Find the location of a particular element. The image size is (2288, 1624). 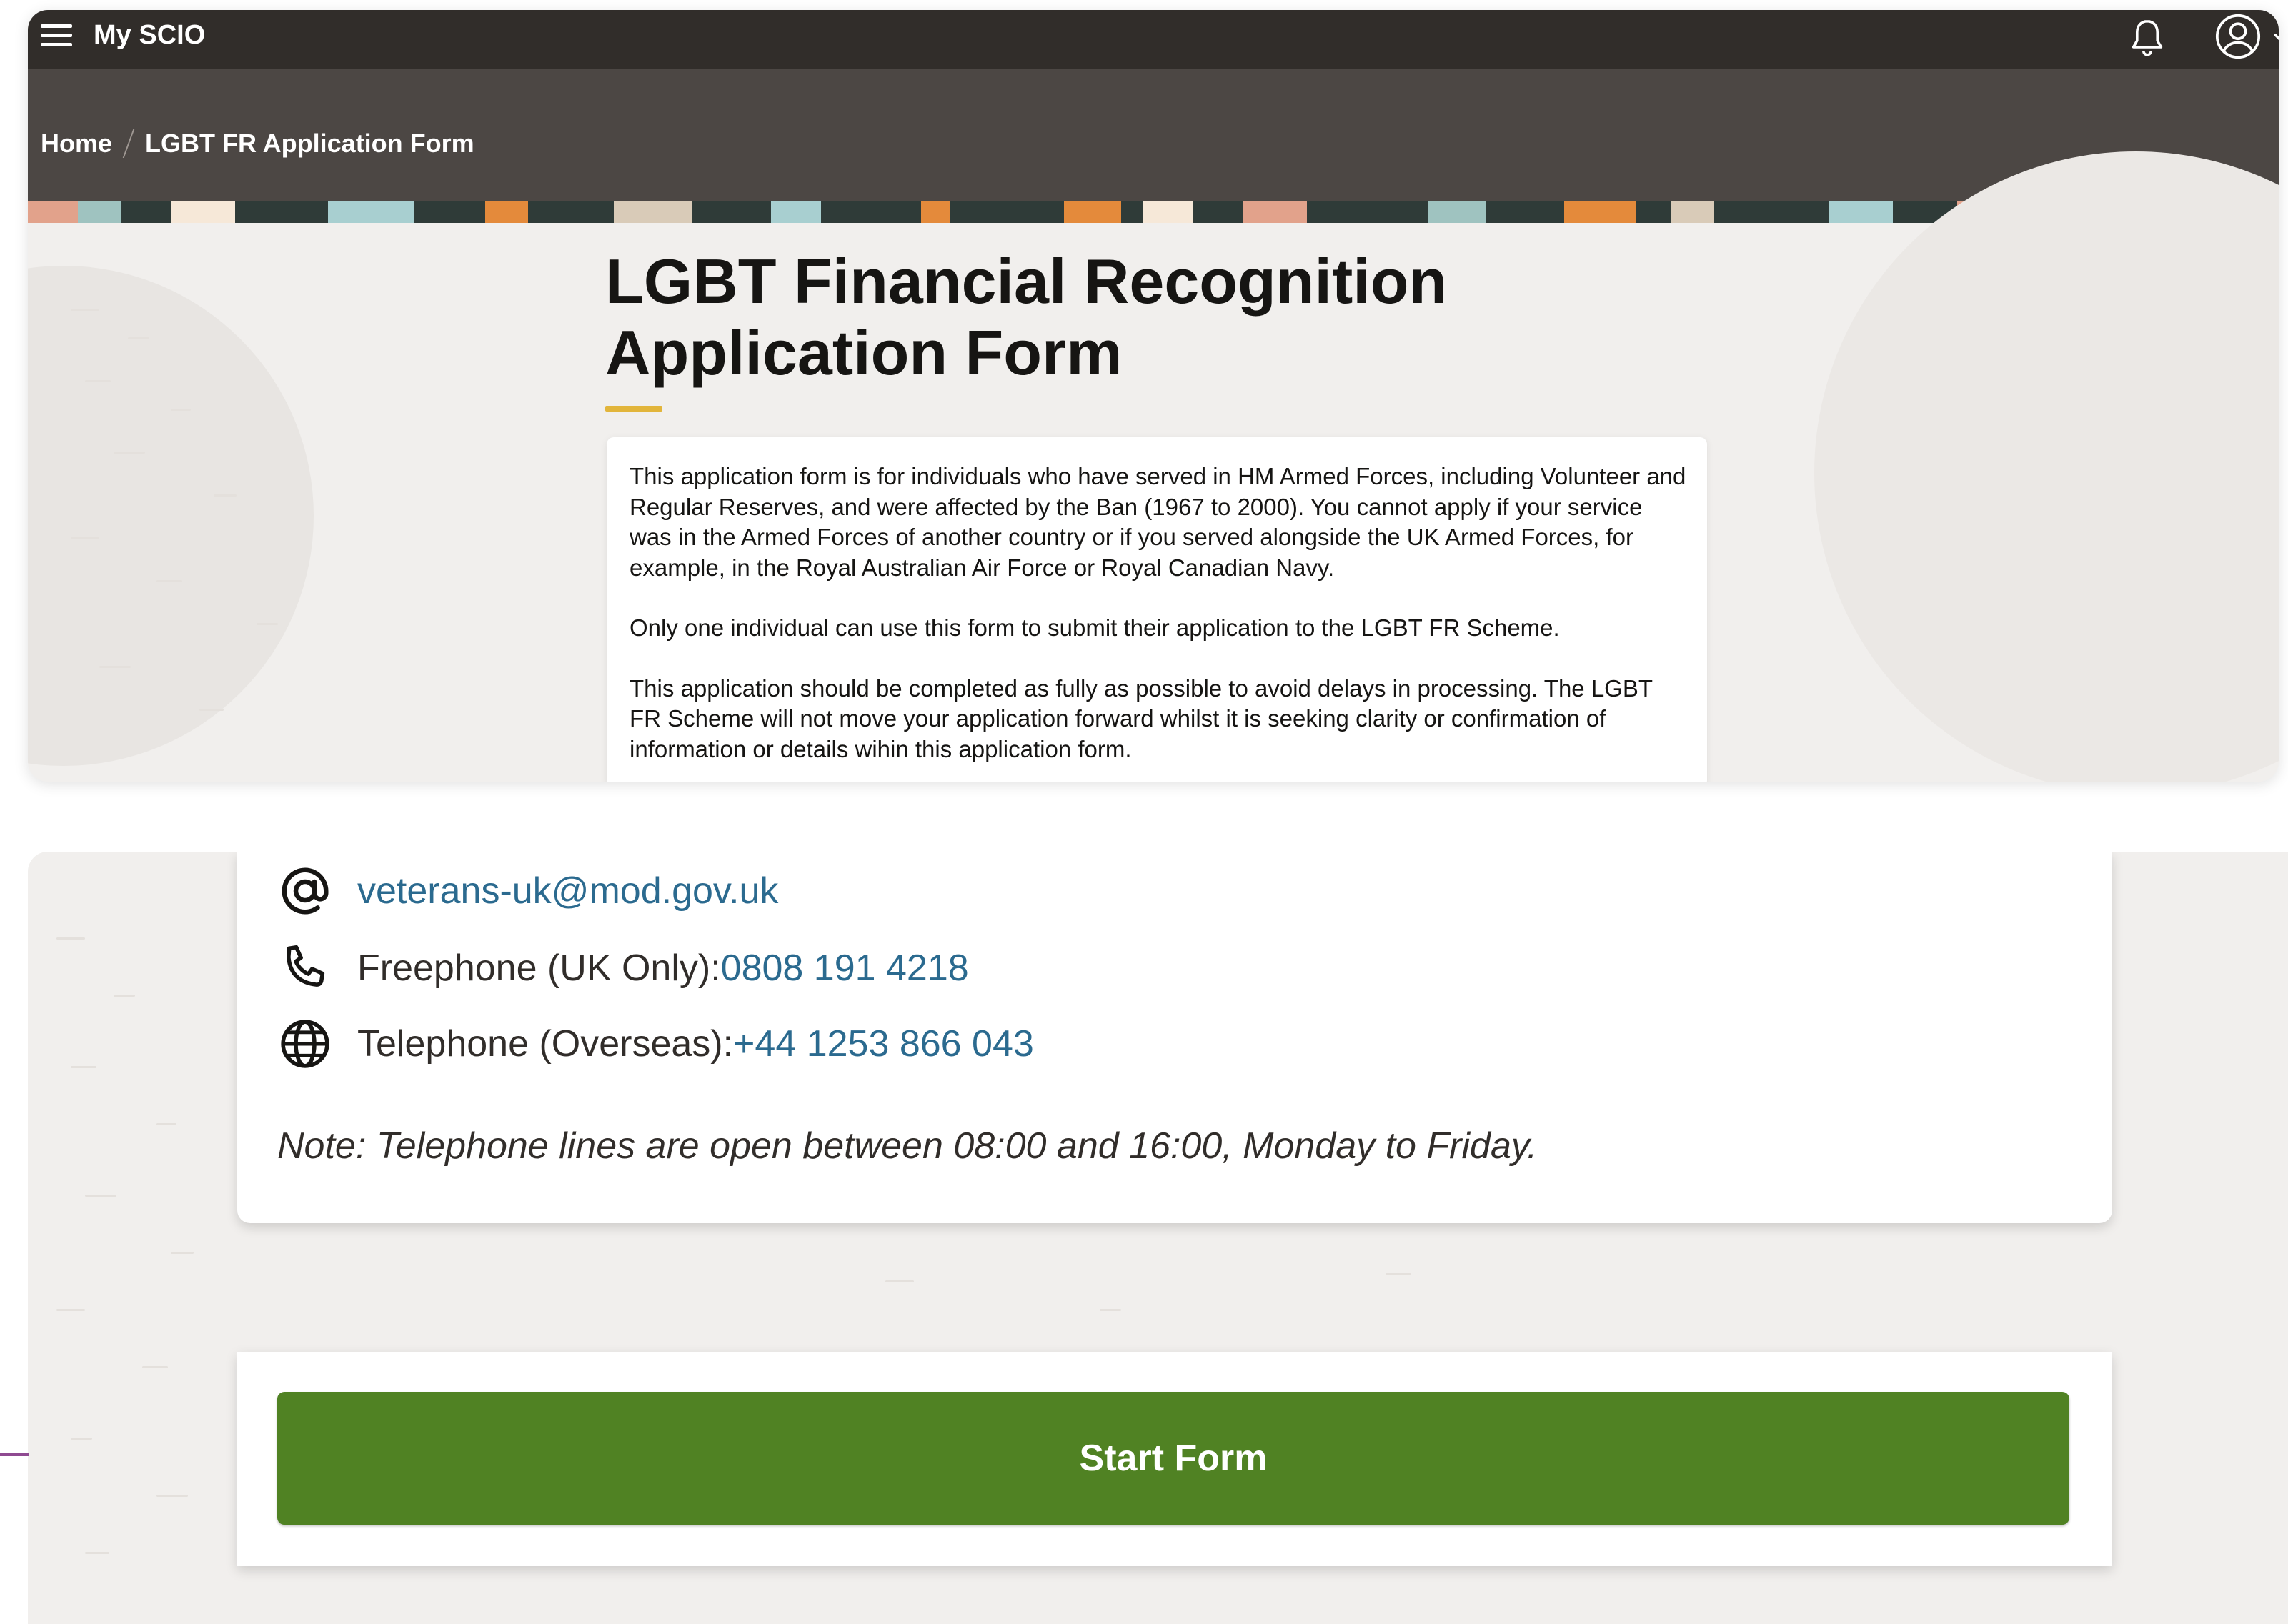

breadcrumb-separator is located at coordinates (128, 143).